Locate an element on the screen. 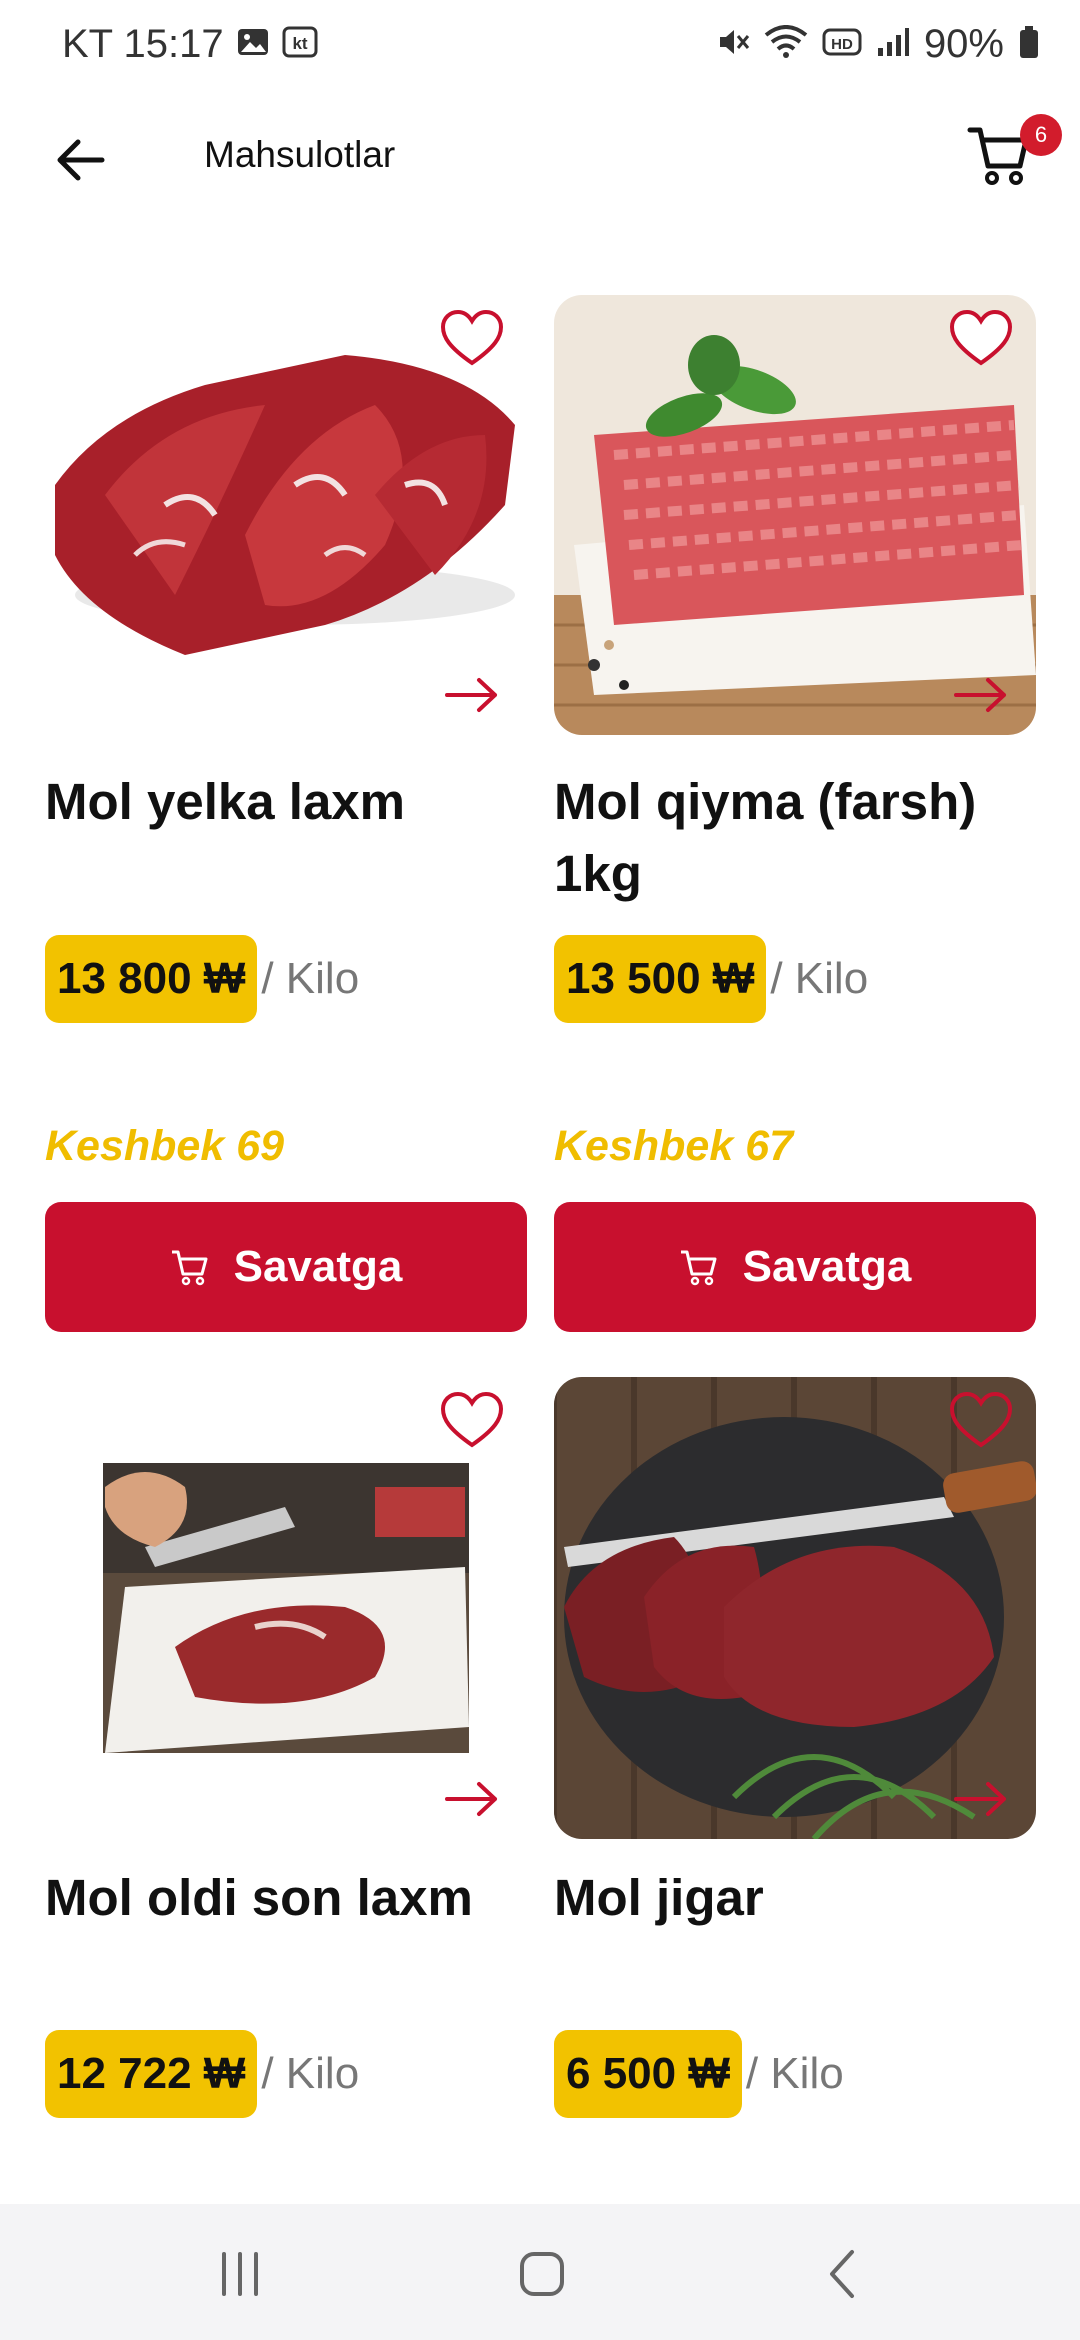 Image resolution: width=1080 pixels, height=2340 pixels. svg-text: HD is located at coordinates (842, 44).